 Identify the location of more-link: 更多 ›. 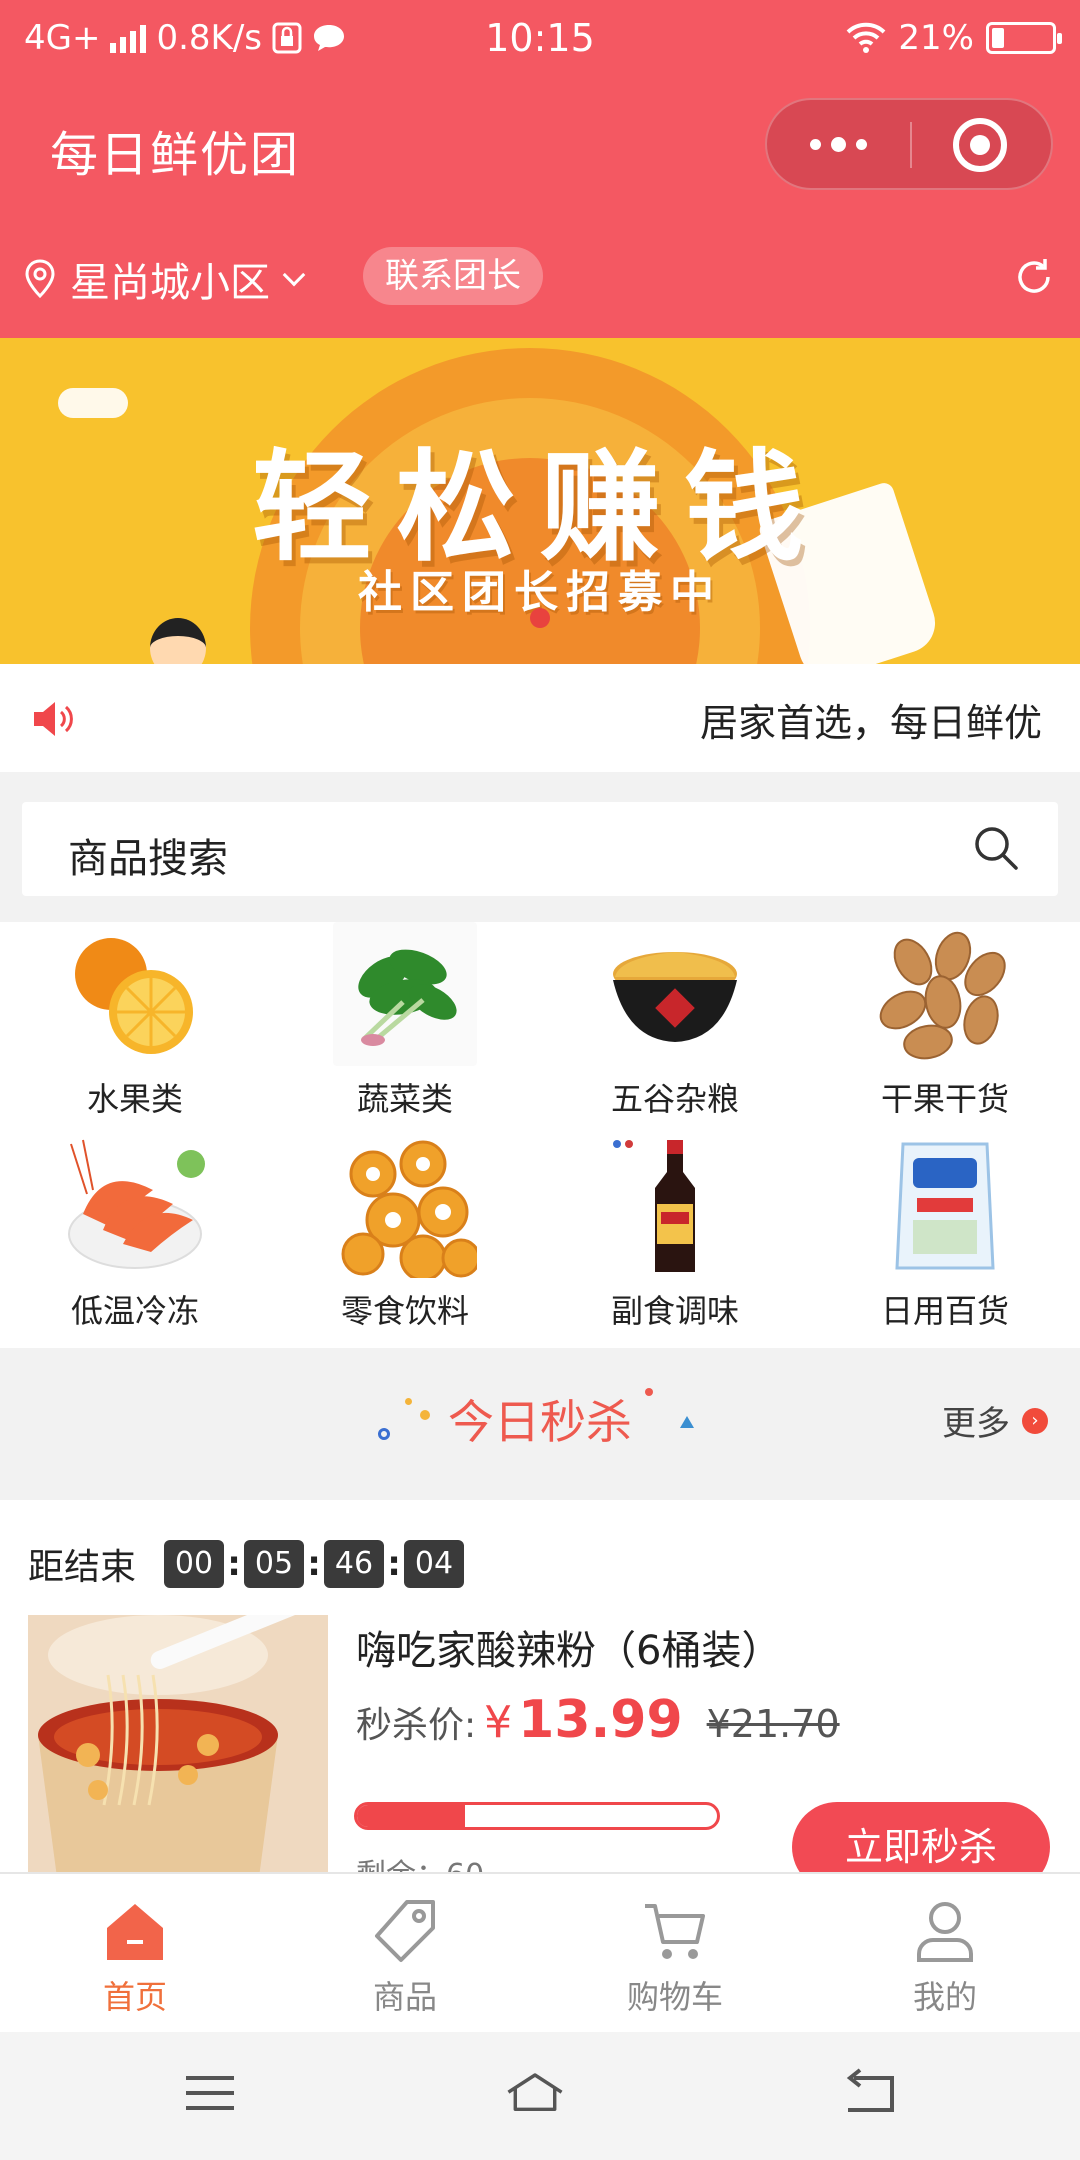
(995, 1420).